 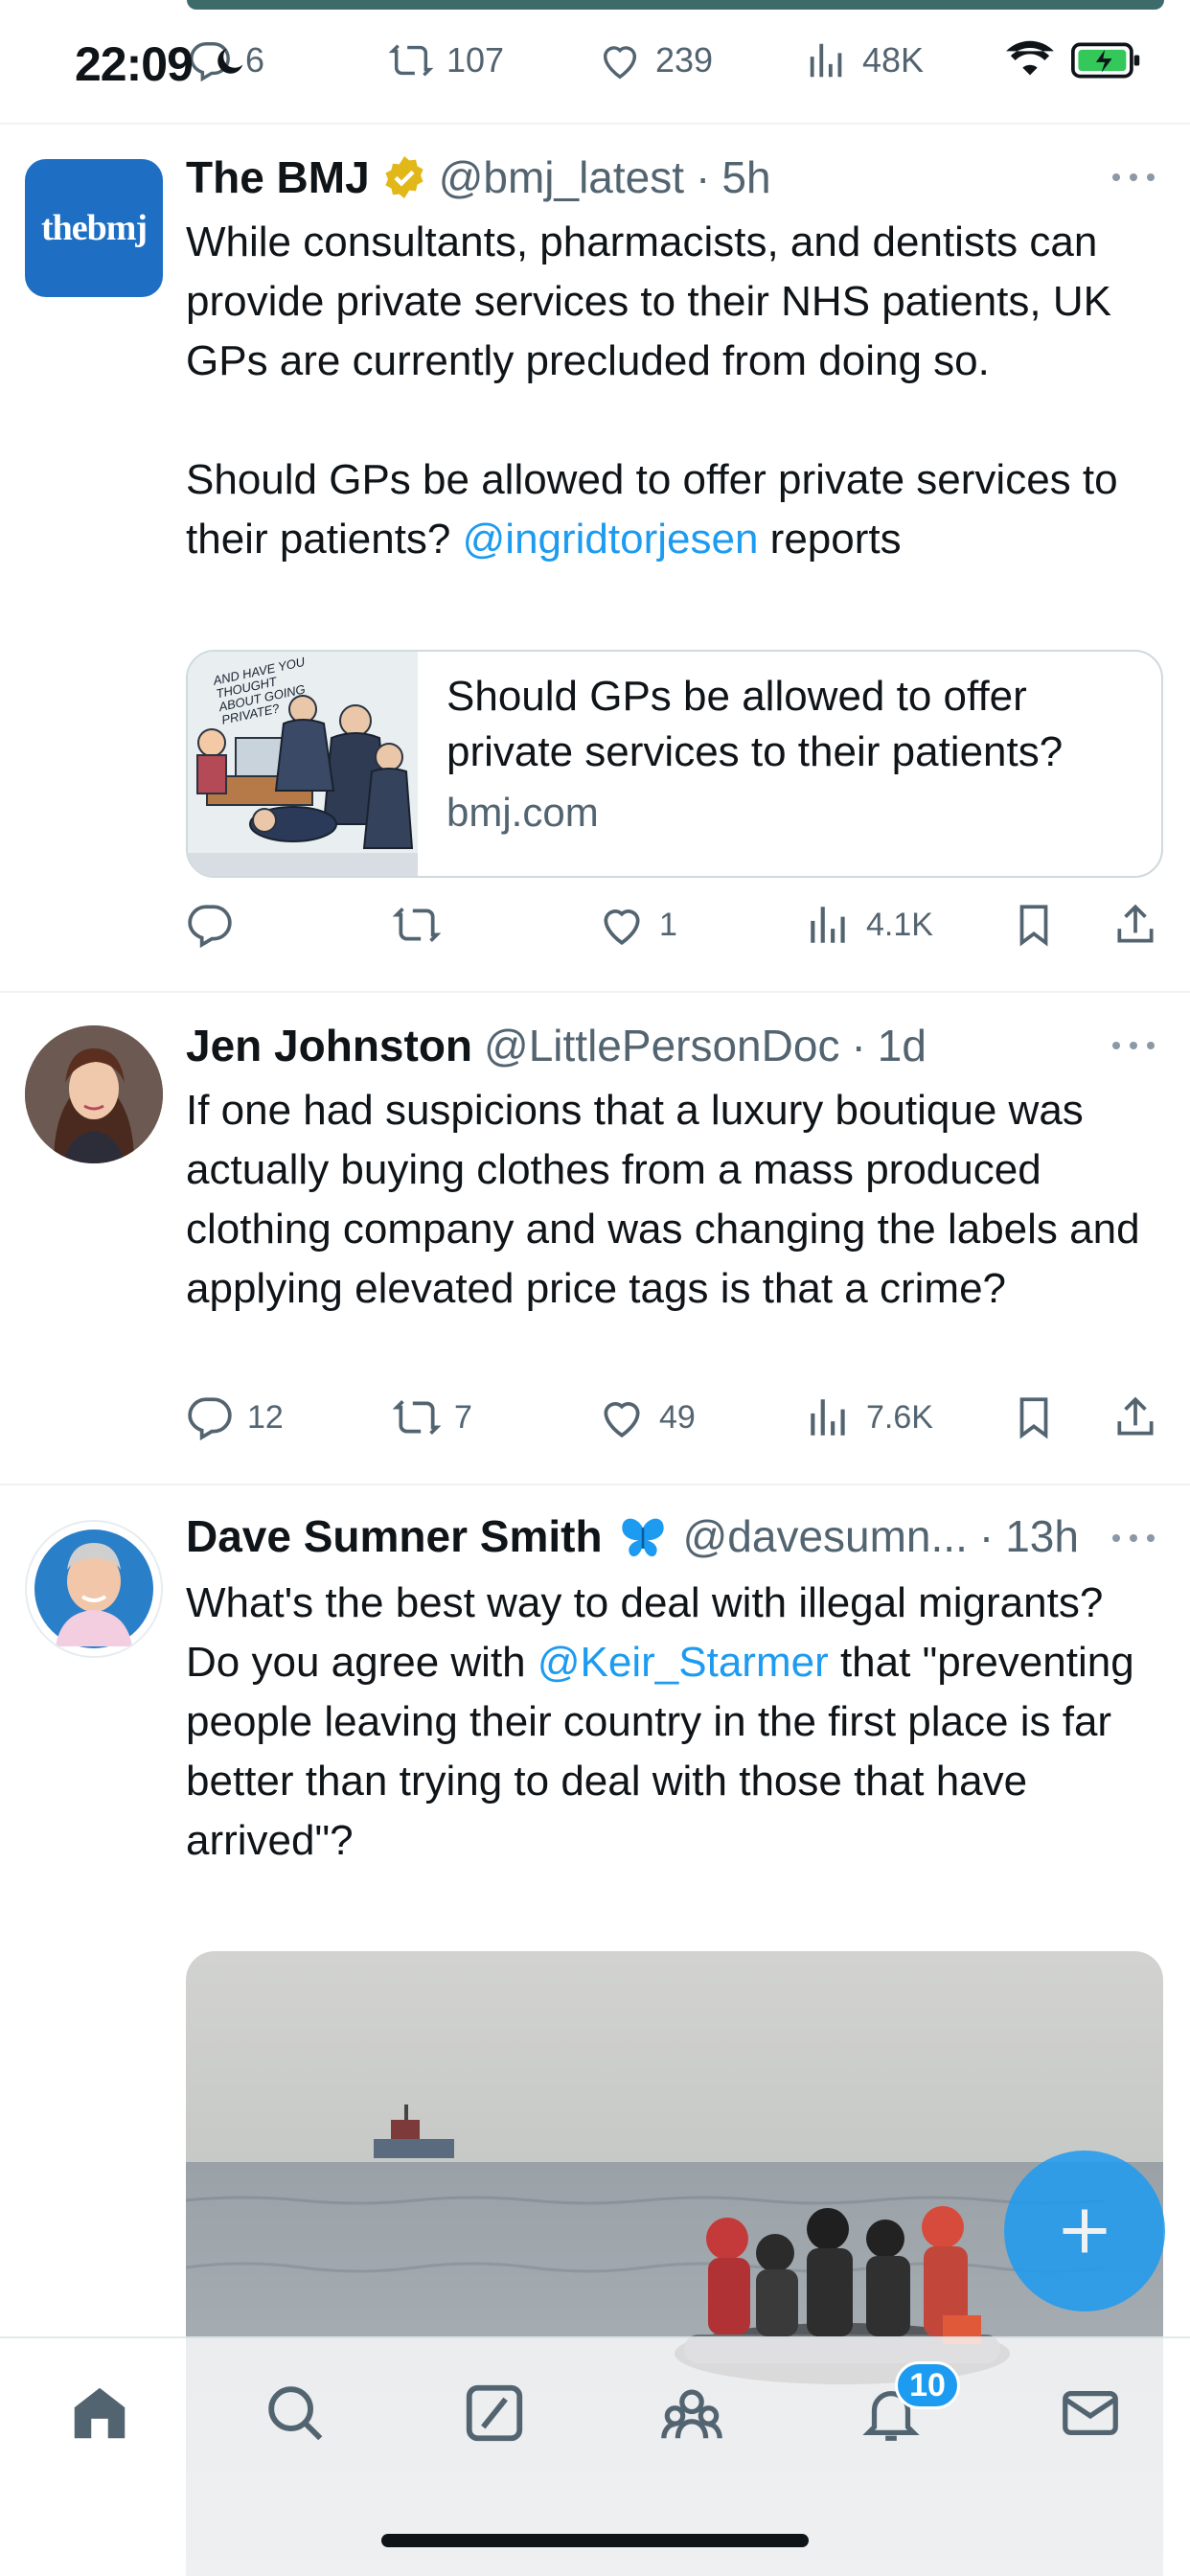 I want to click on compose-fab, so click(x=1084, y=2231).